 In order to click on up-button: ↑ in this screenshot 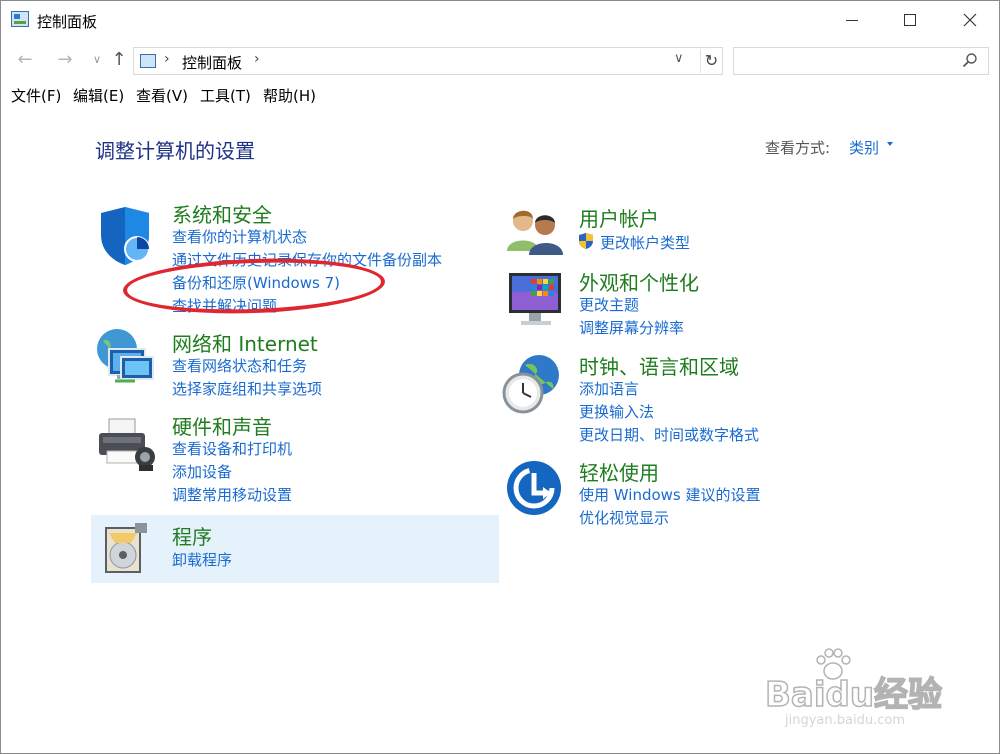, I will do `click(119, 61)`.